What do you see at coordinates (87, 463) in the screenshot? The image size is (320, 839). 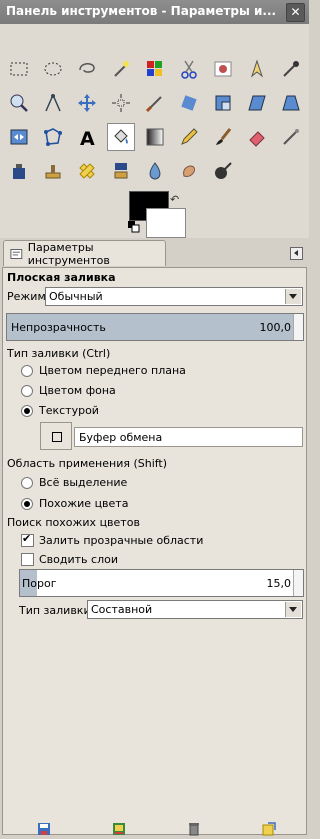 I see `area-heading: Область применения (Shift)` at bounding box center [87, 463].